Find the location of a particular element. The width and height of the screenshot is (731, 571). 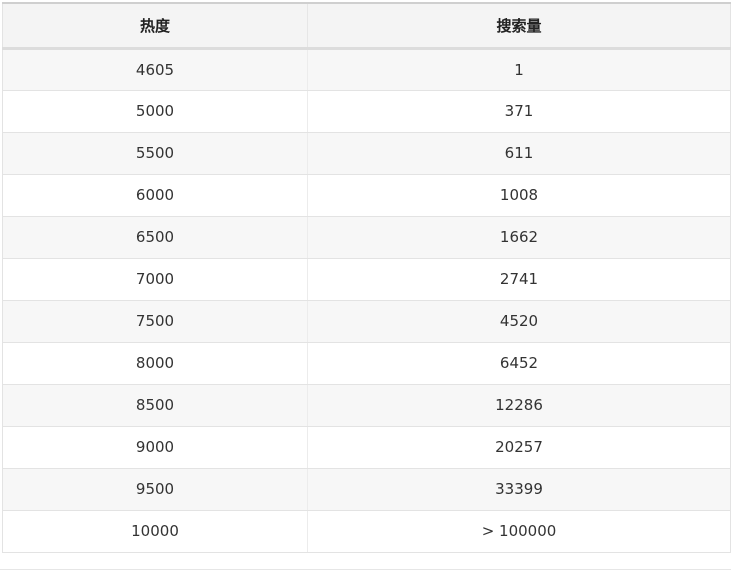

cell-search-volume: 611 is located at coordinates (519, 153).